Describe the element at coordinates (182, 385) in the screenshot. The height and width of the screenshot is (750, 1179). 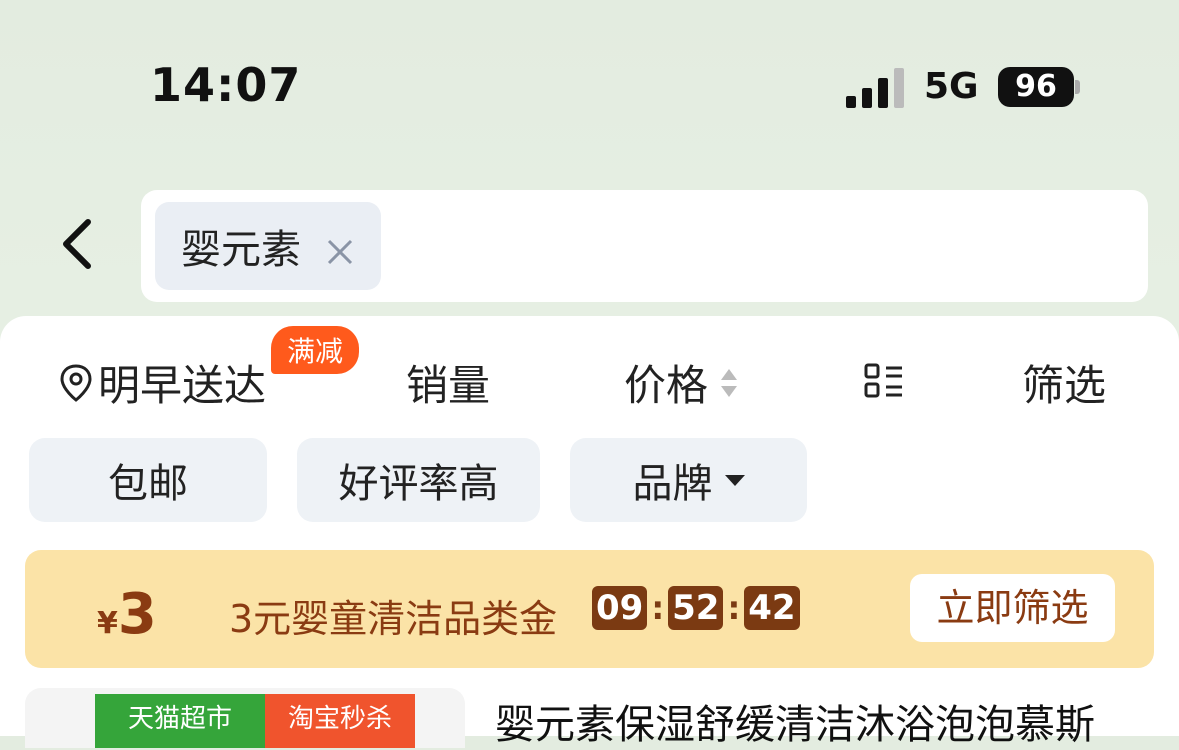
I see `sort-delivery-label: 明早送达` at that location.